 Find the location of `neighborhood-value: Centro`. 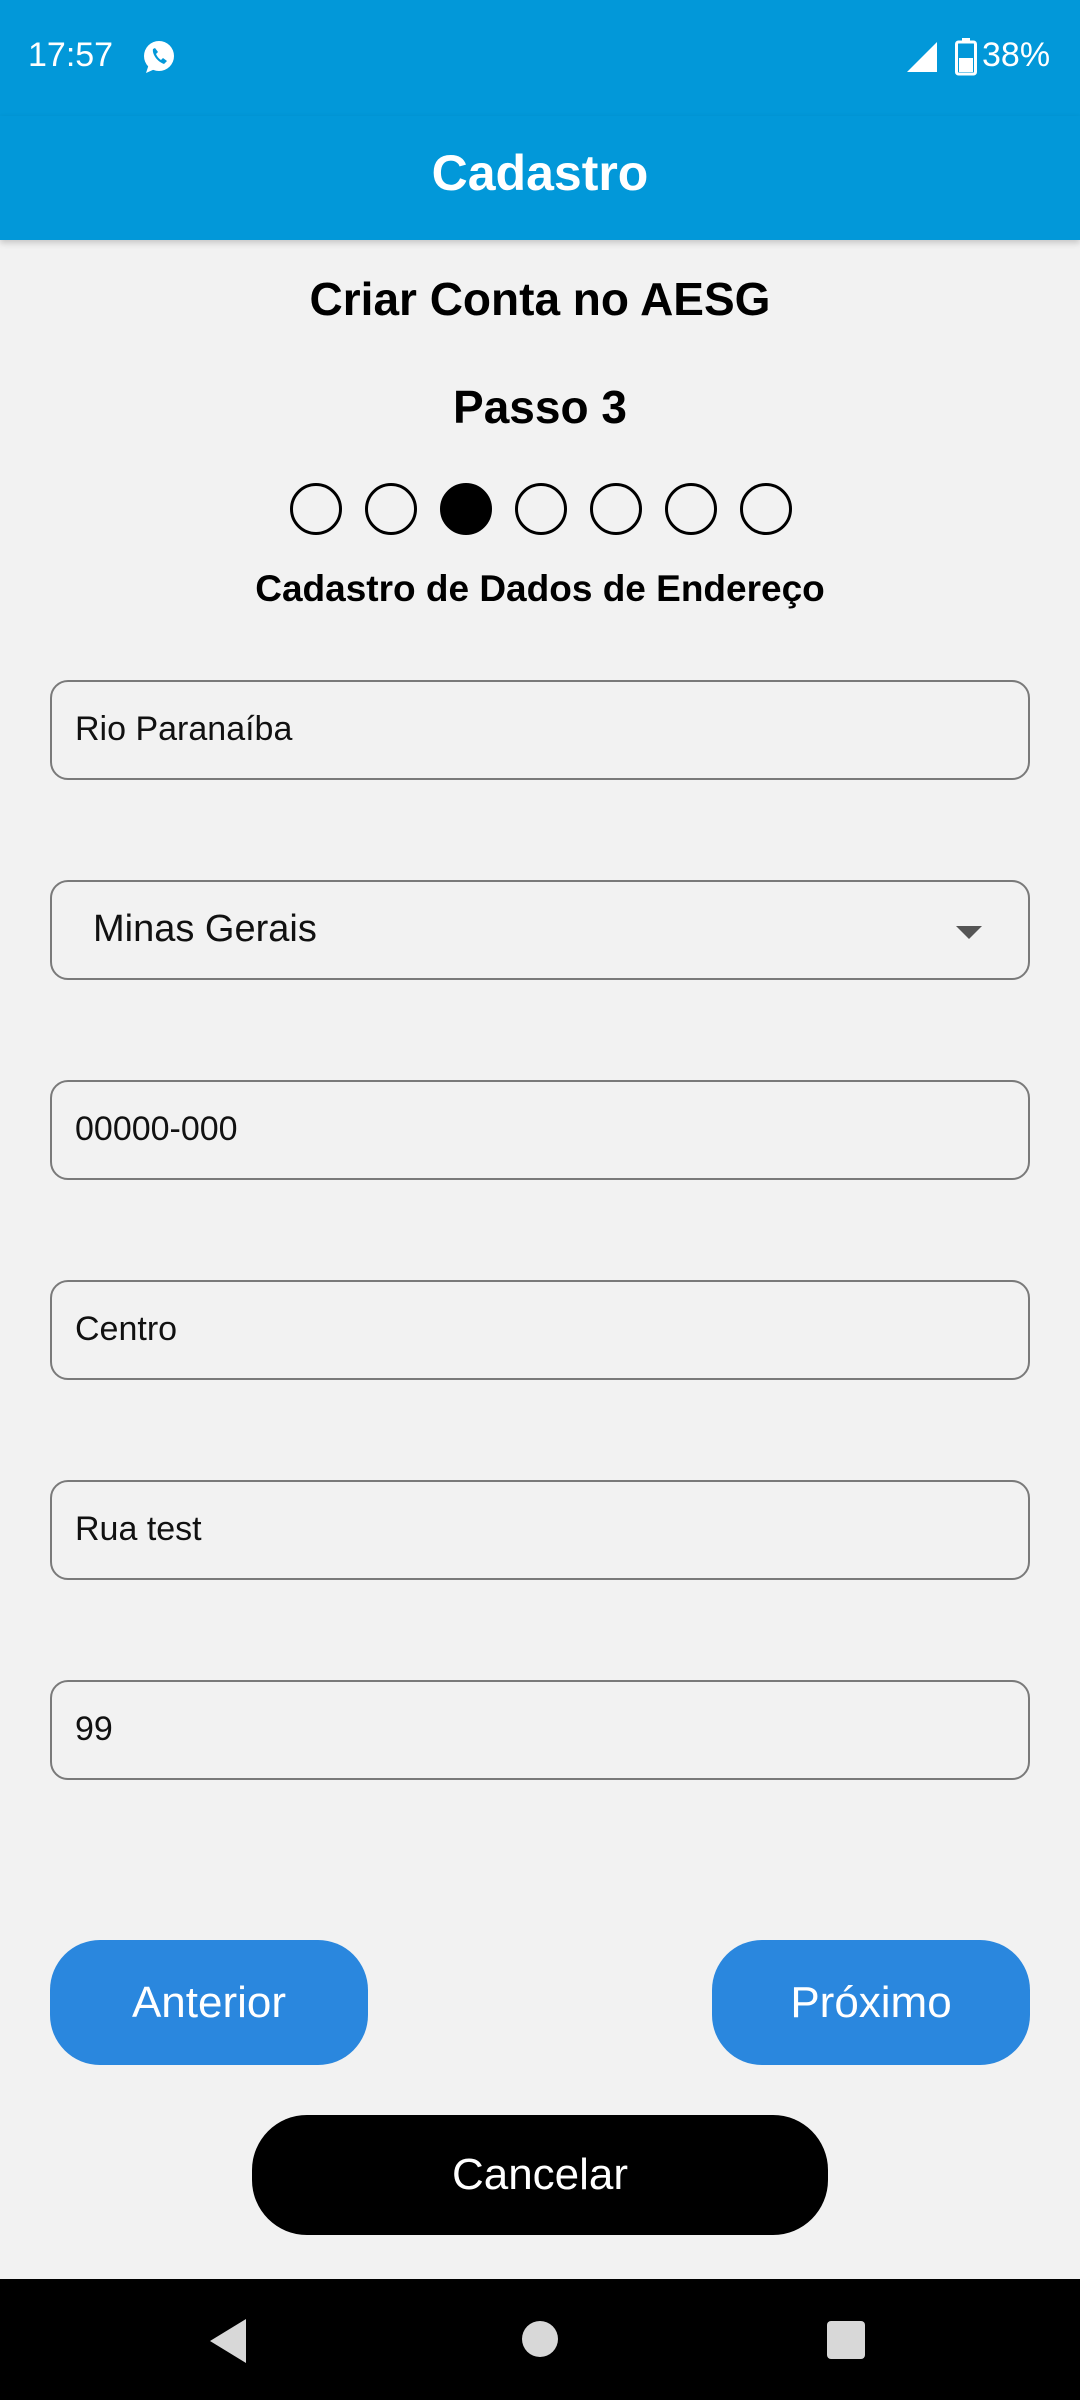

neighborhood-value: Centro is located at coordinates (126, 1329).